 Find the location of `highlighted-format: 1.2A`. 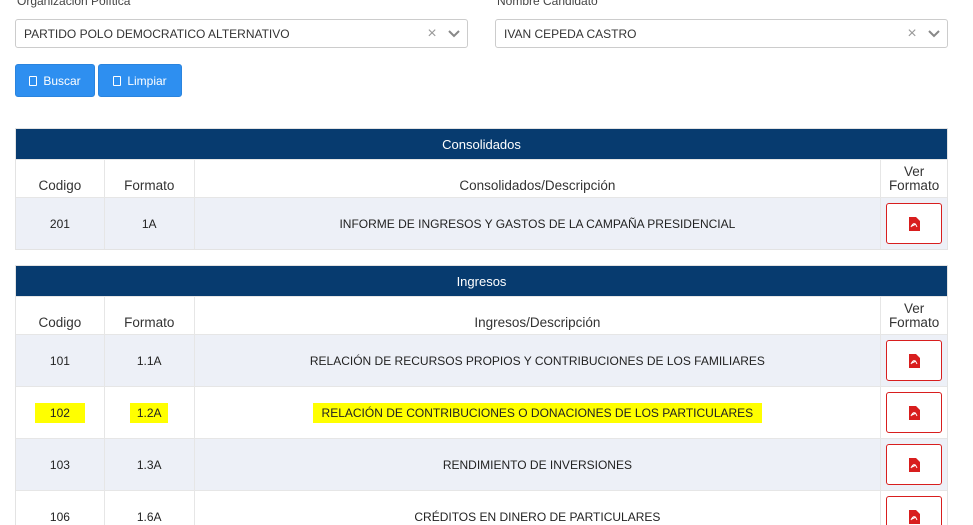

highlighted-format: 1.2A is located at coordinates (149, 412).